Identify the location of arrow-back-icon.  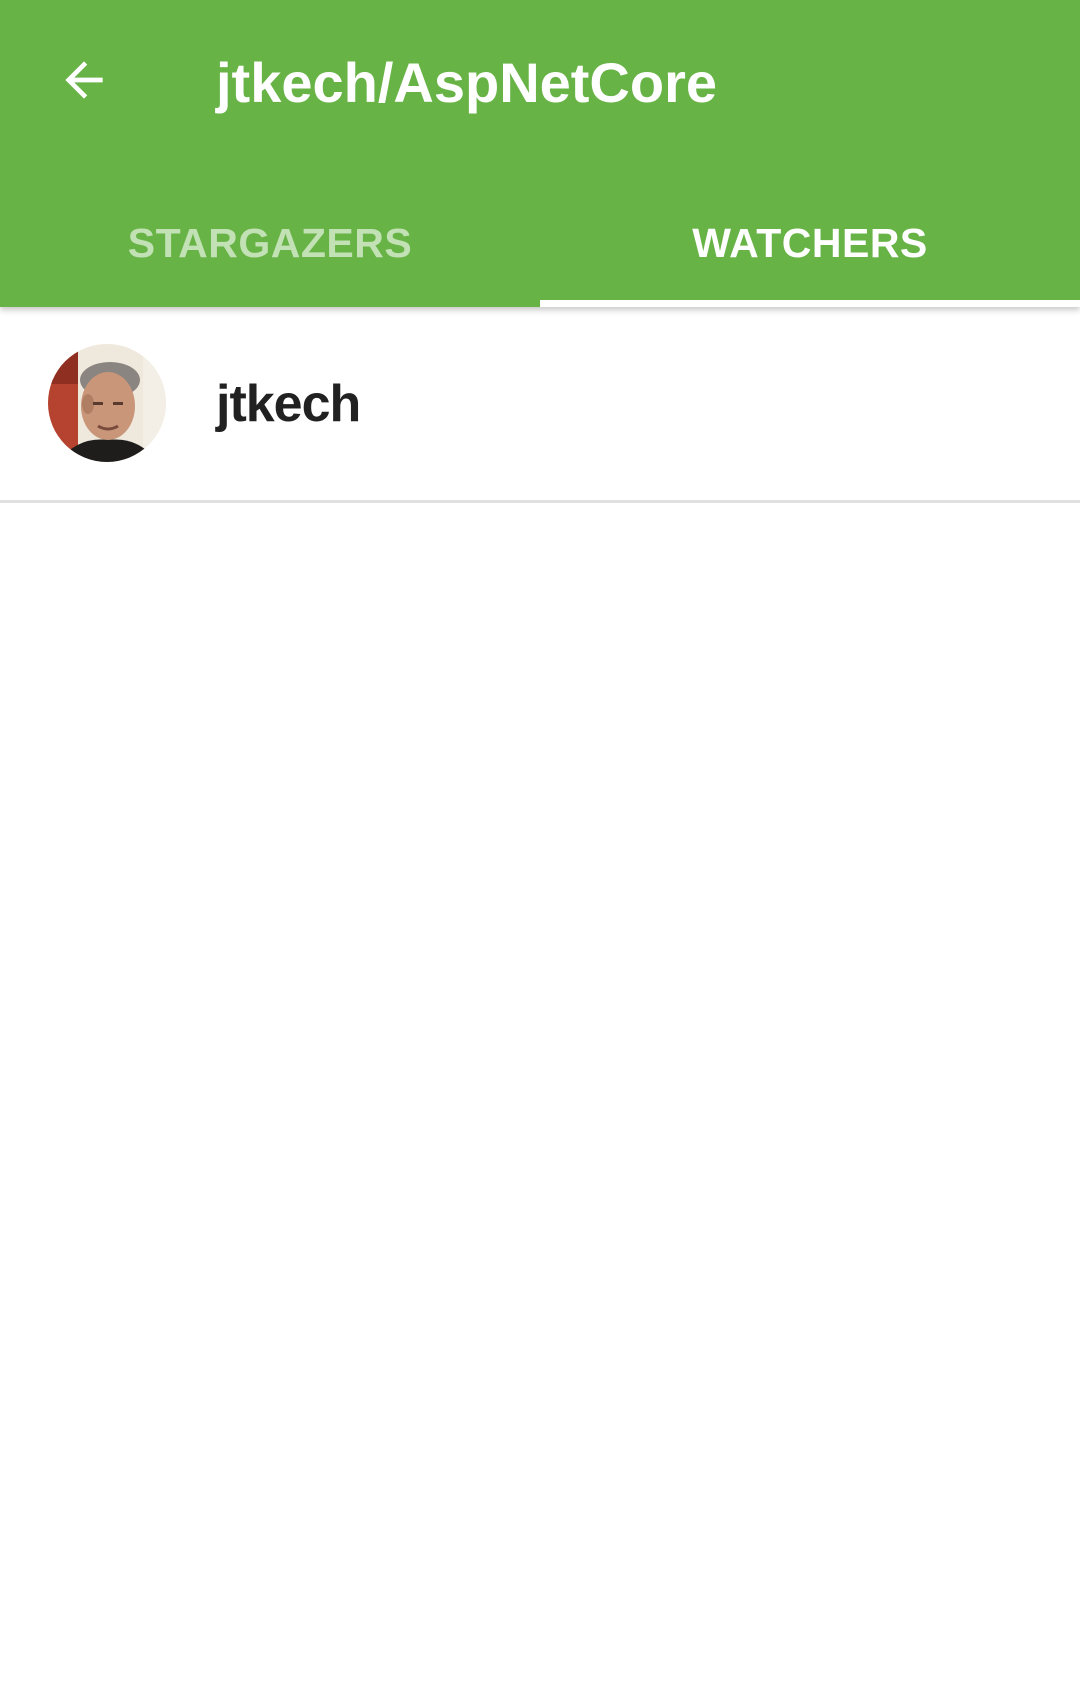
(84, 80).